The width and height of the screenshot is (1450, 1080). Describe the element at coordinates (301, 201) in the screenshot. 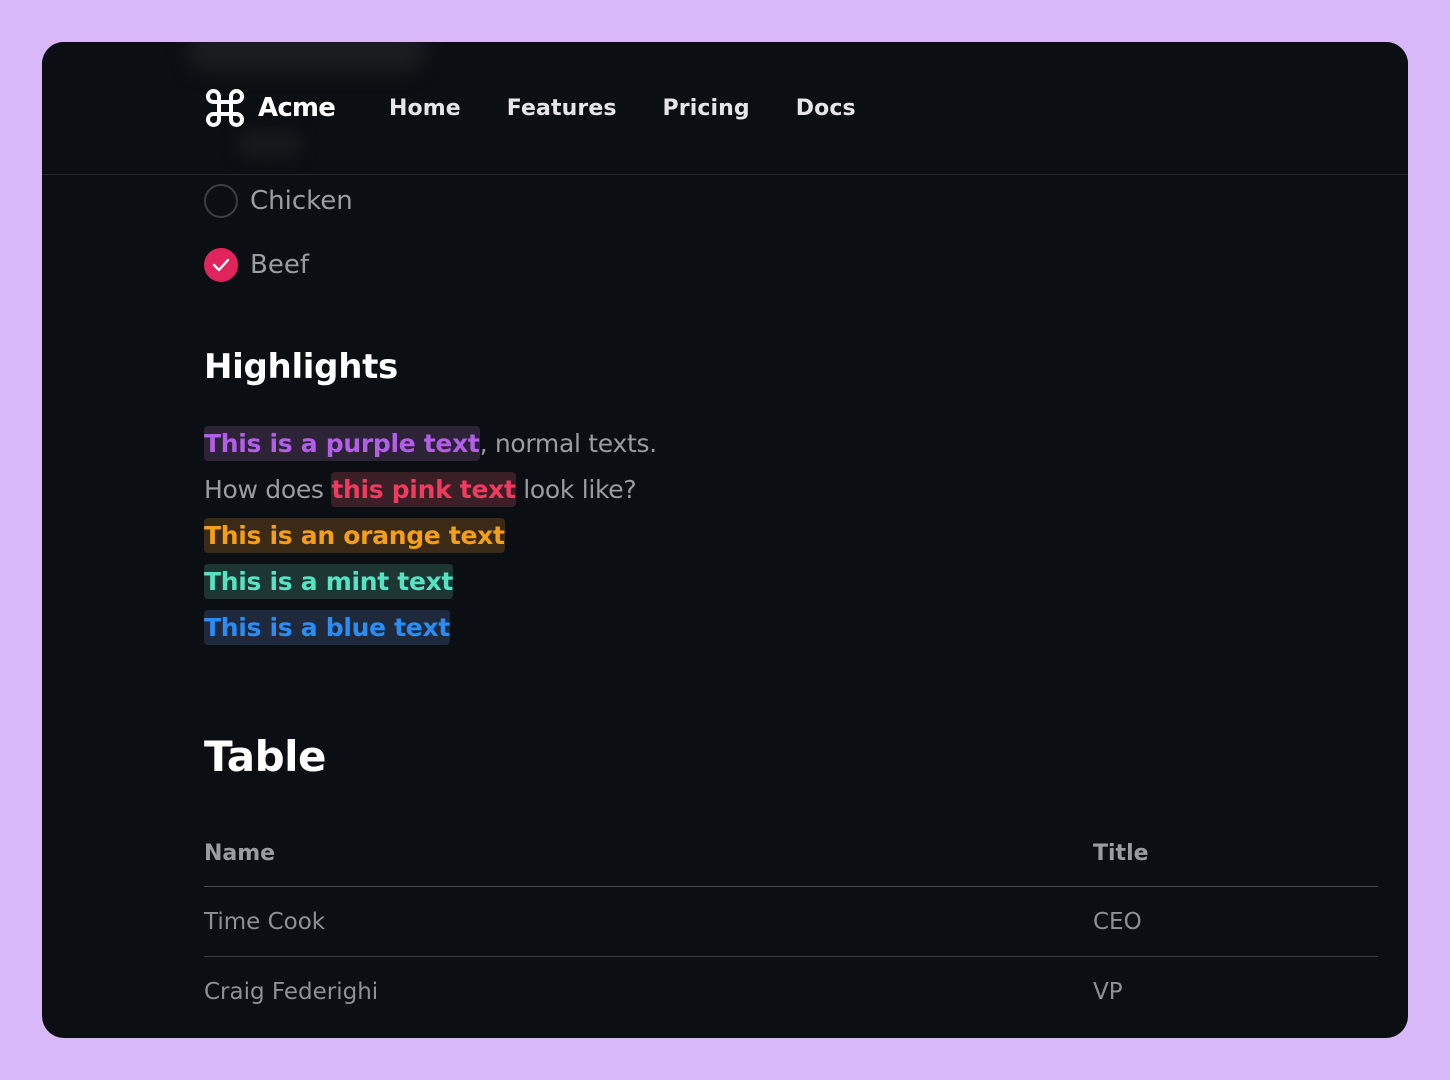

I see `checkbox-label: Chicken` at that location.